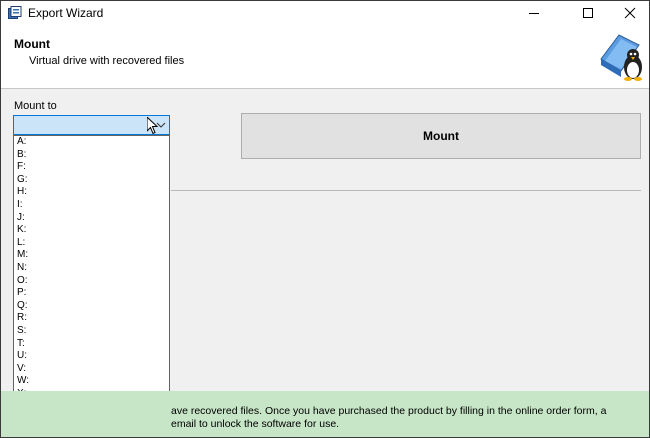  I want to click on drive-option: O:, so click(91, 281).